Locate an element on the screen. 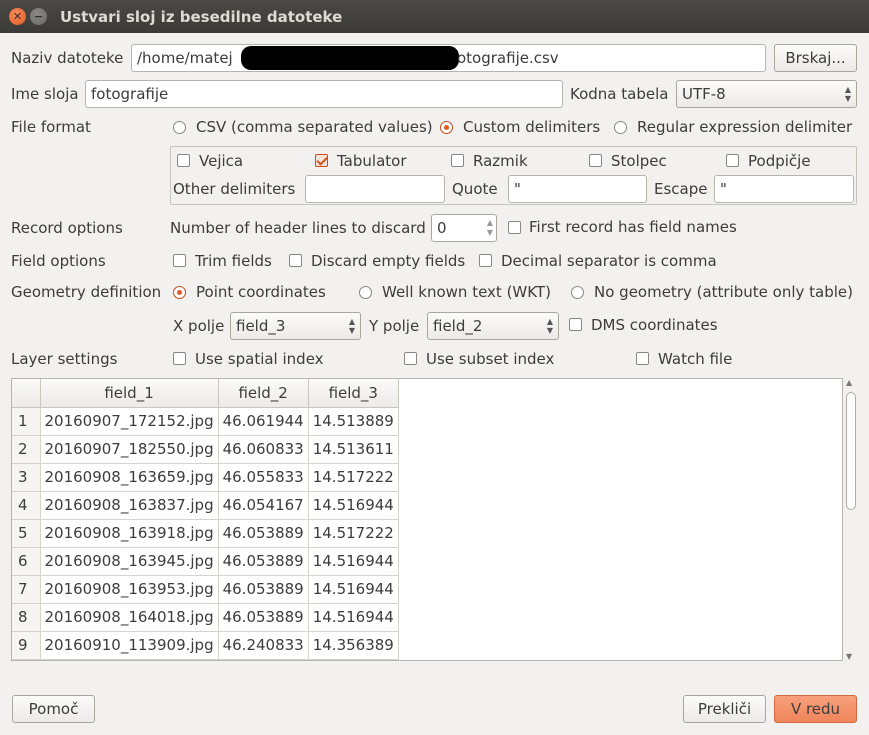 This screenshot has height=735, width=869. checkbox-subset-label: Use subset index is located at coordinates (490, 359).